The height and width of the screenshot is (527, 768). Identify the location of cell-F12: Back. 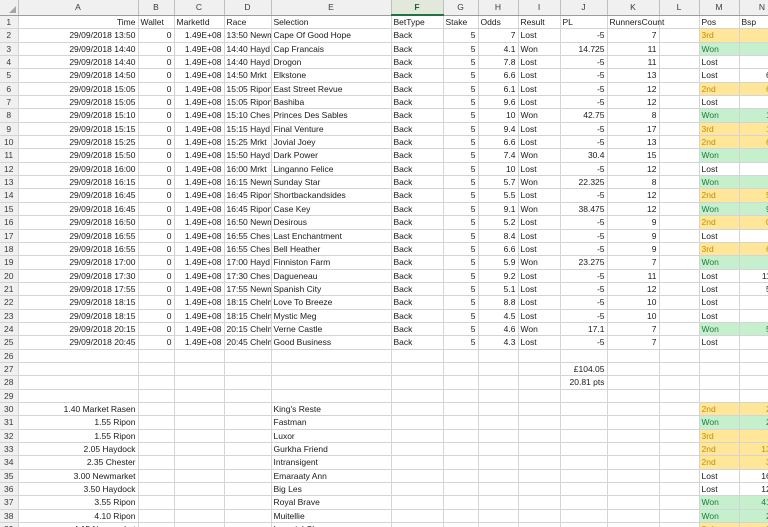
(417, 169).